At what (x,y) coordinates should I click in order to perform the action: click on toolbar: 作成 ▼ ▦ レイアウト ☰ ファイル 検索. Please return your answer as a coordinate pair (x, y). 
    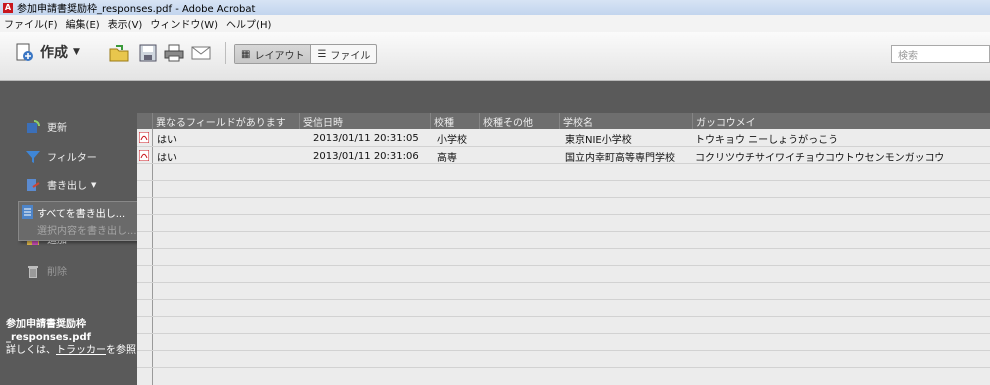
    Looking at the image, I should click on (495, 56).